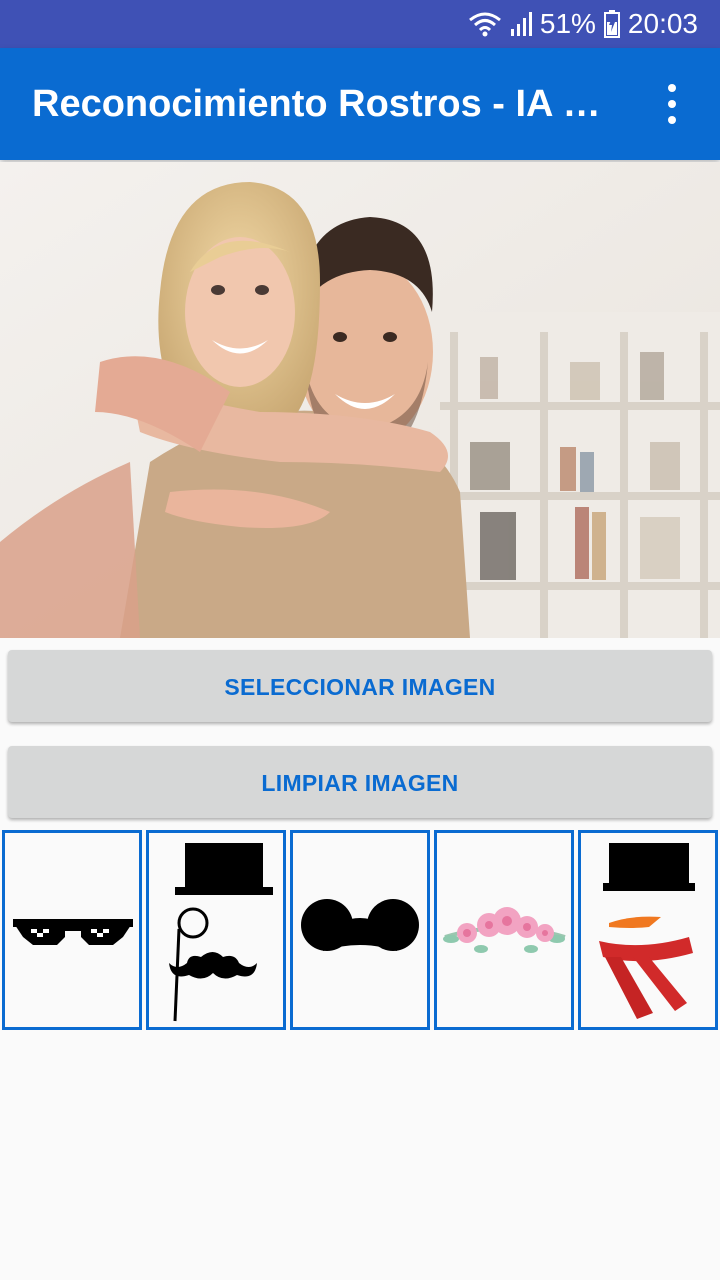  I want to click on select-image-button: SELECCIONAR IMAGEN, so click(360, 686).